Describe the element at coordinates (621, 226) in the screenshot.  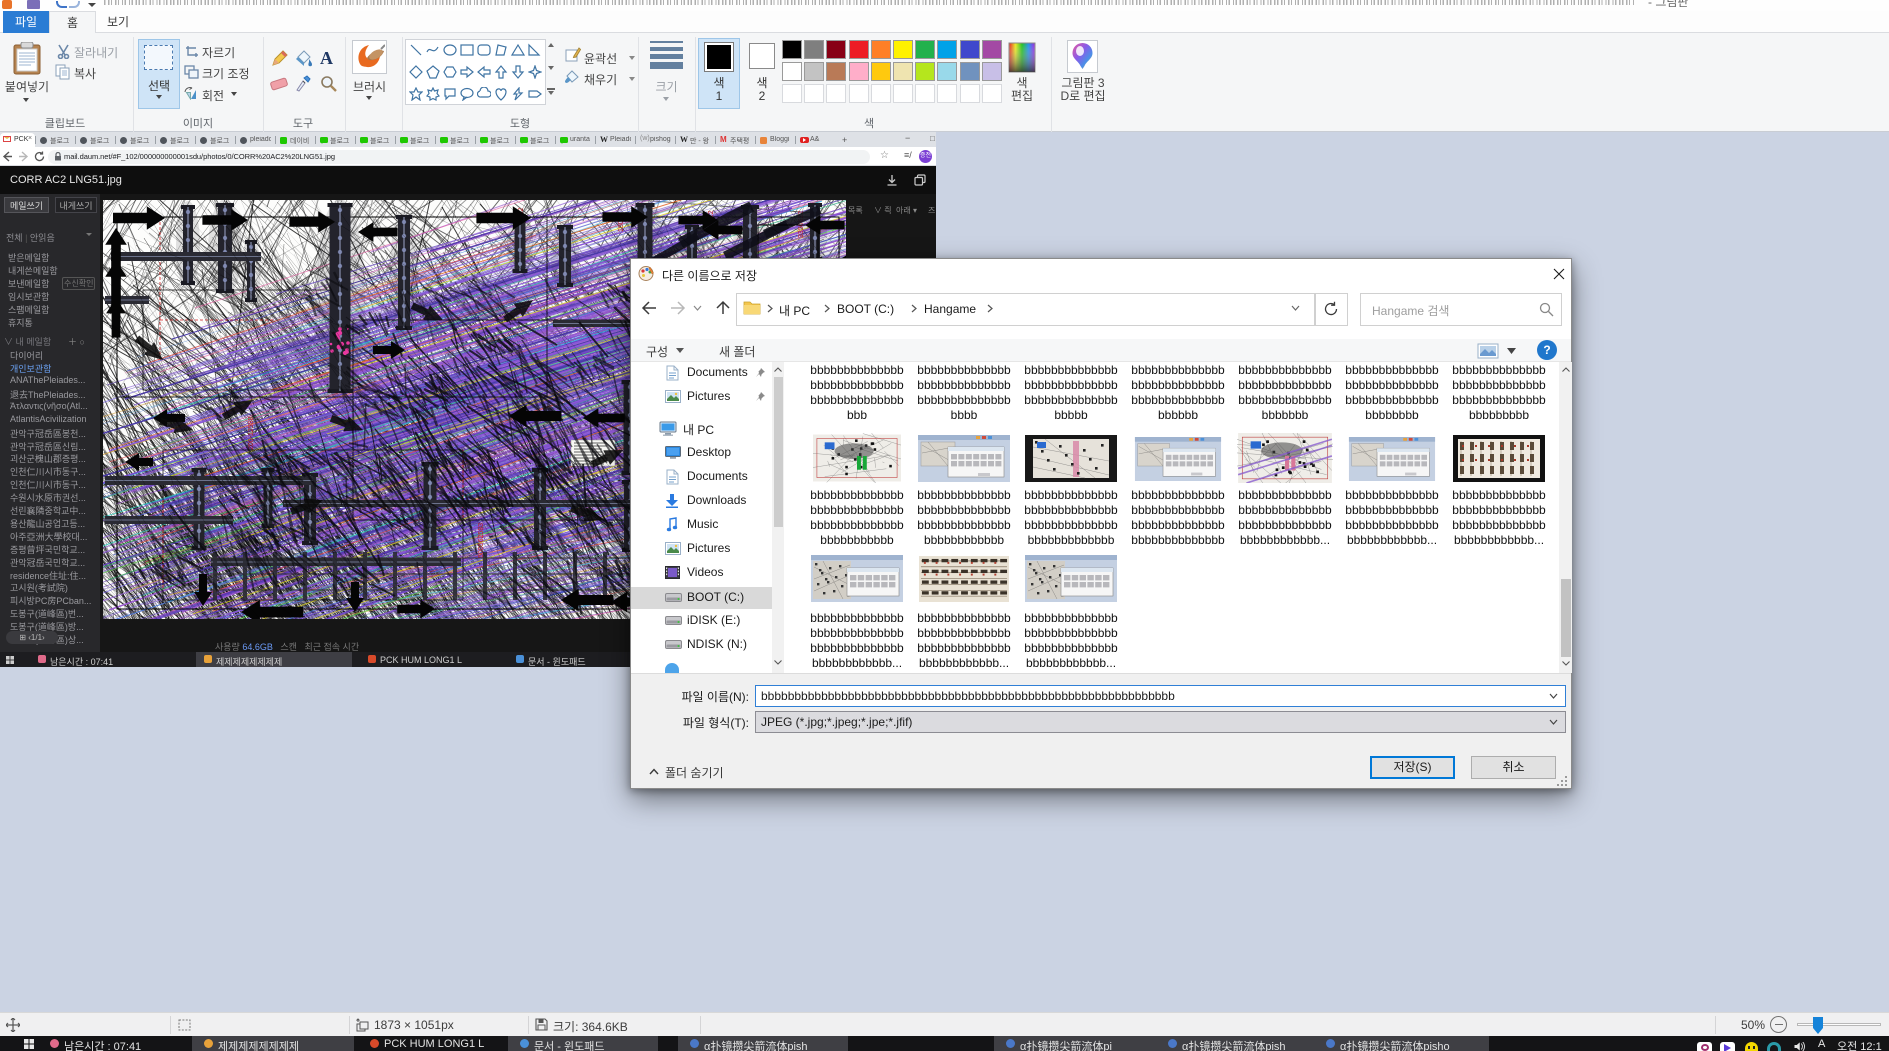
I see `svg-text: 150` at that location.